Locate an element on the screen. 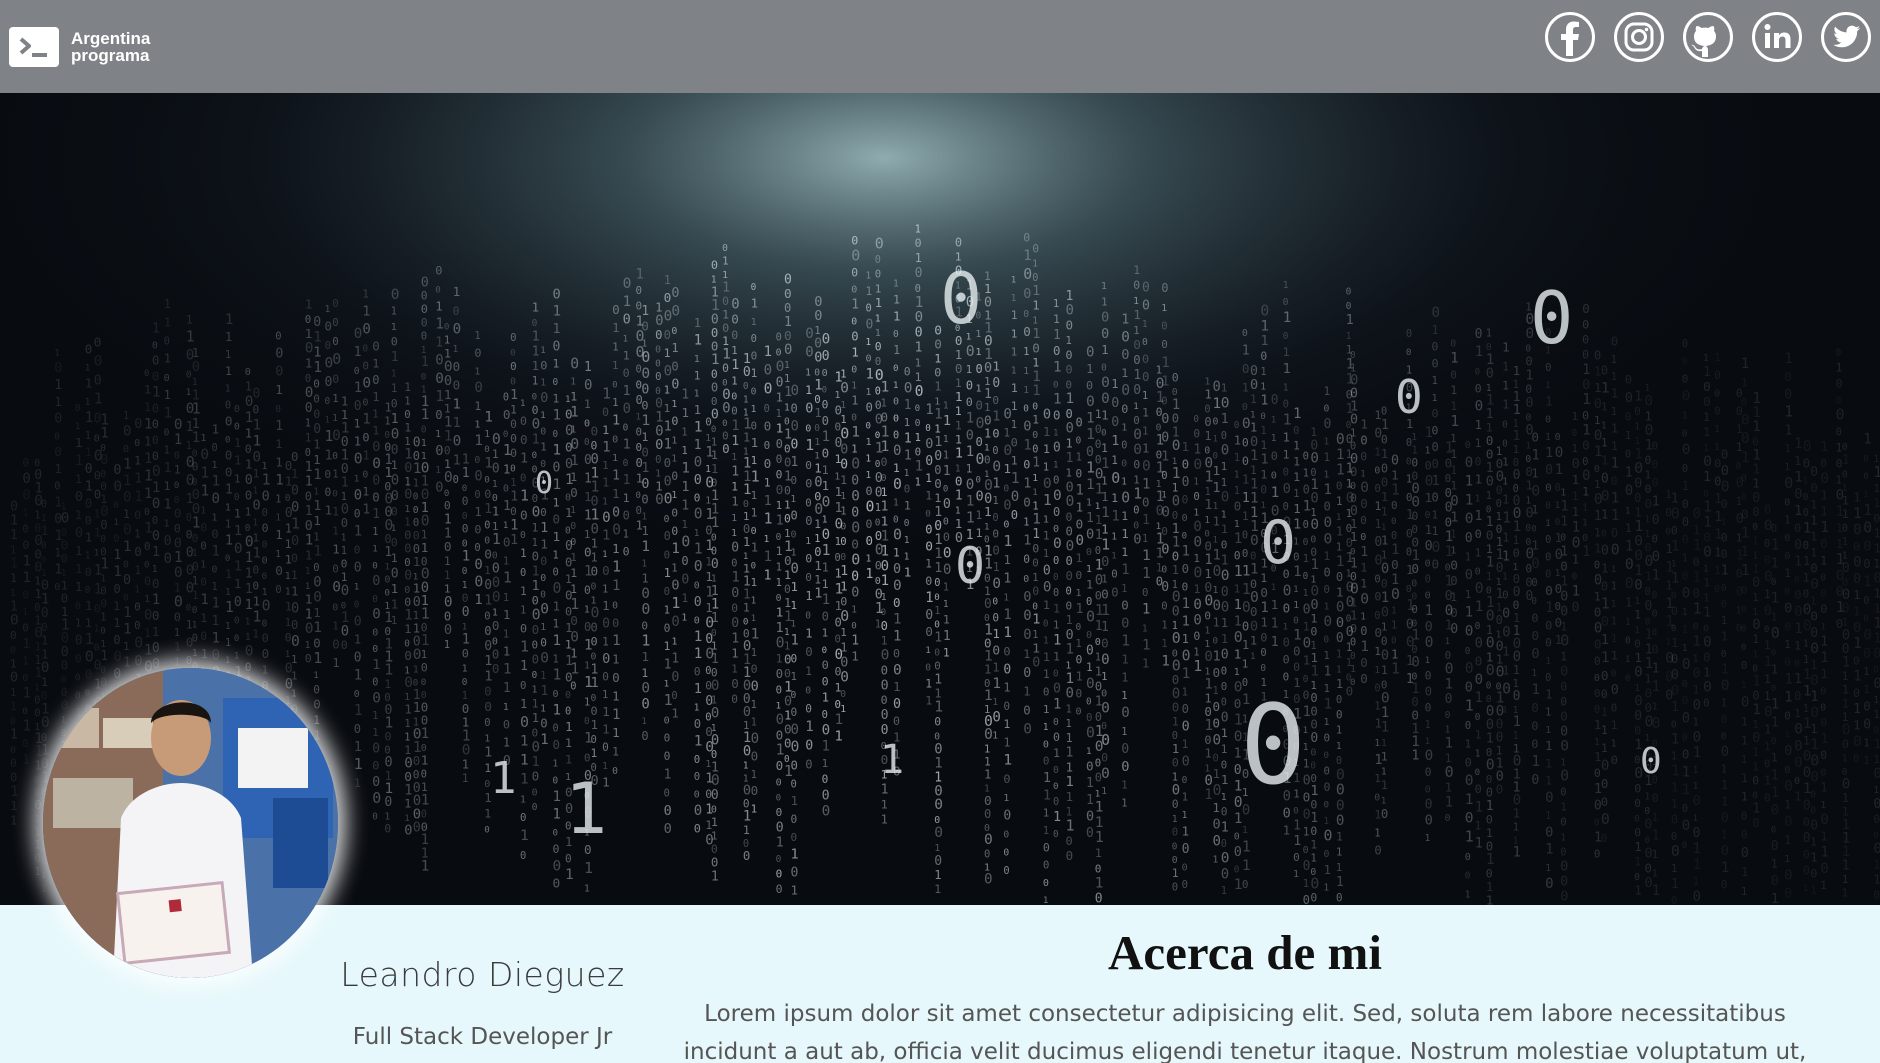 The width and height of the screenshot is (1880, 1063). brand-logo-link: Argentina programa is located at coordinates (79, 46).